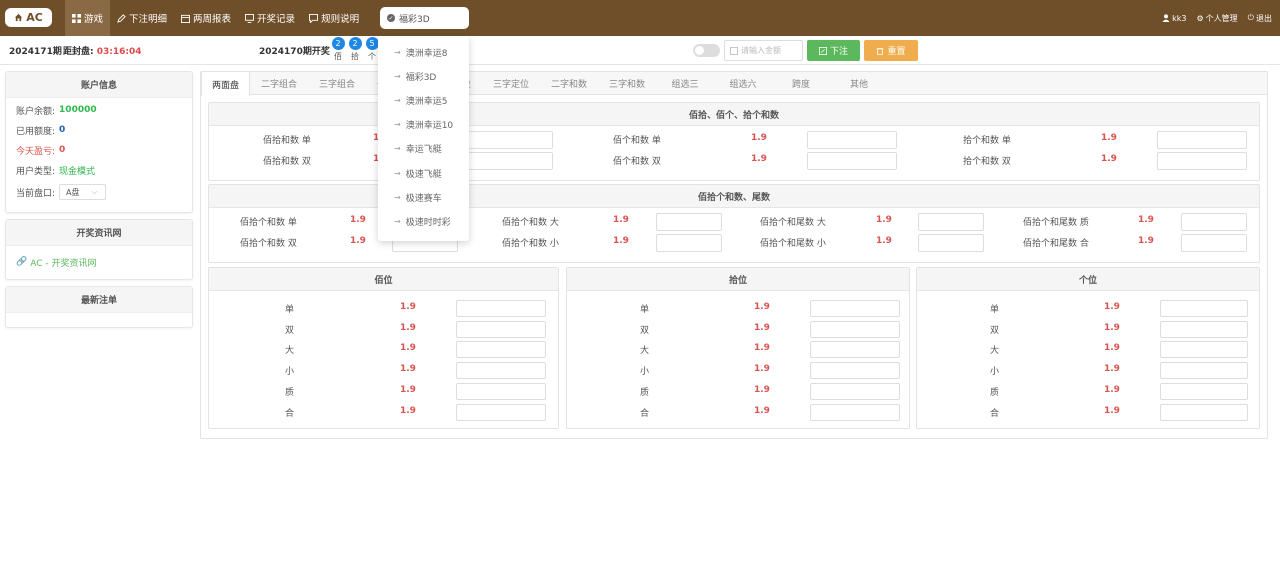 This screenshot has height=586, width=1280. I want to click on dropdown-item-label: 澳洲幸运10, so click(429, 126).